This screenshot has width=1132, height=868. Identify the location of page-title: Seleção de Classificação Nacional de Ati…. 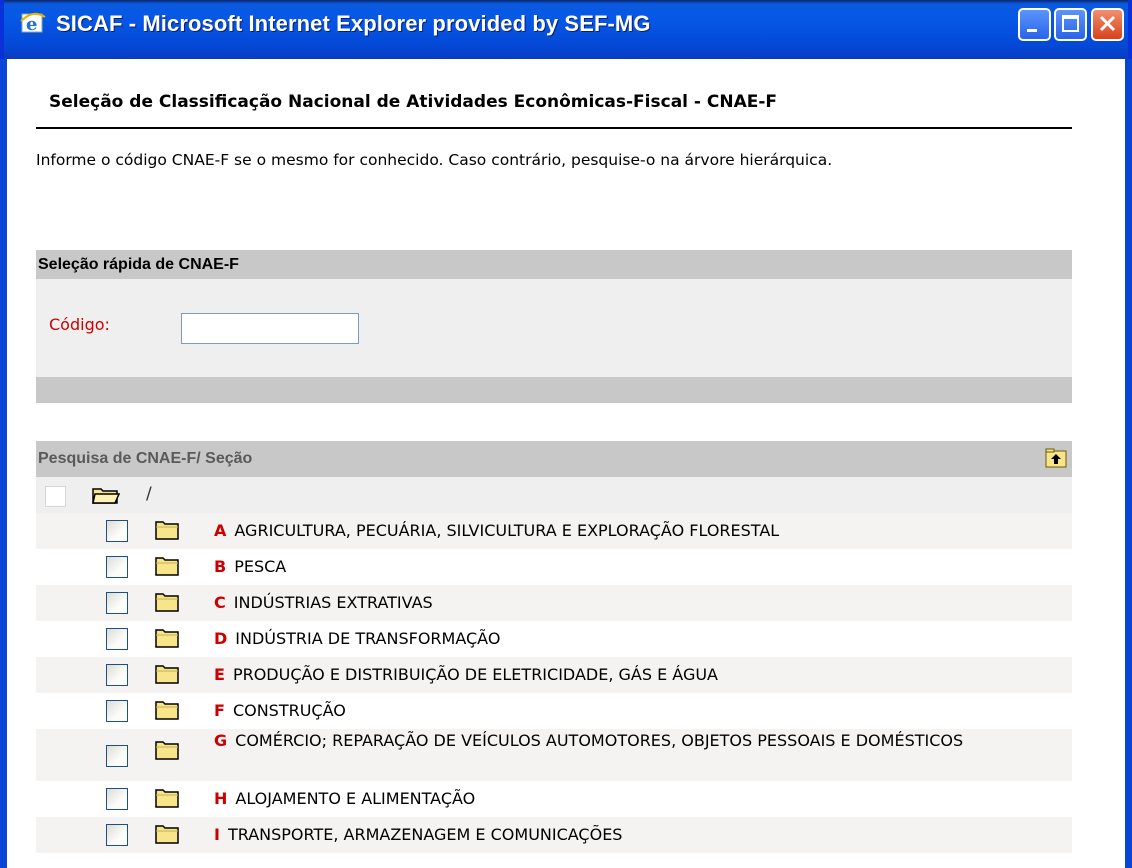
(413, 102).